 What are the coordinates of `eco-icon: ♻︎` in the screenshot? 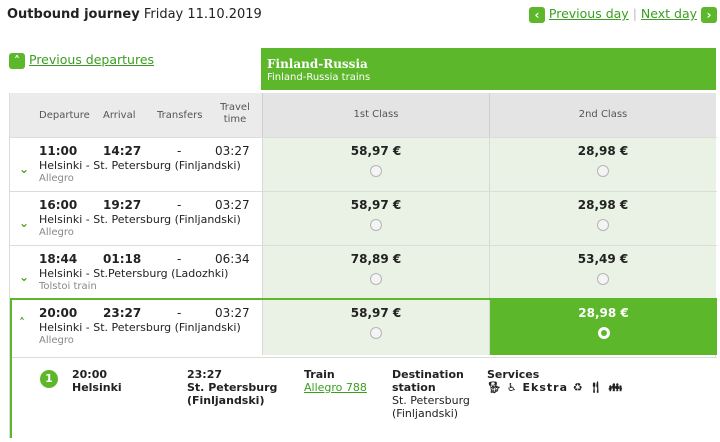 It's located at (578, 387).